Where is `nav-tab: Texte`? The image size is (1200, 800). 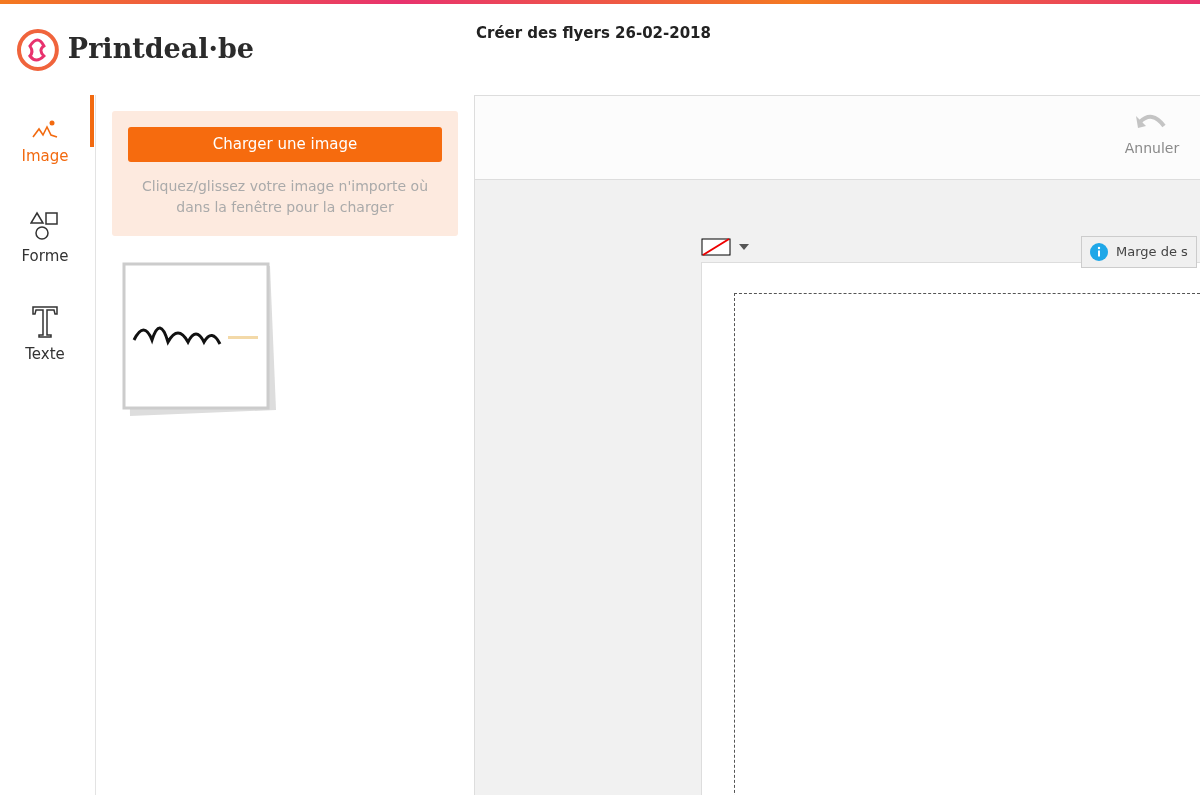
nav-tab: Texte is located at coordinates (45, 335).